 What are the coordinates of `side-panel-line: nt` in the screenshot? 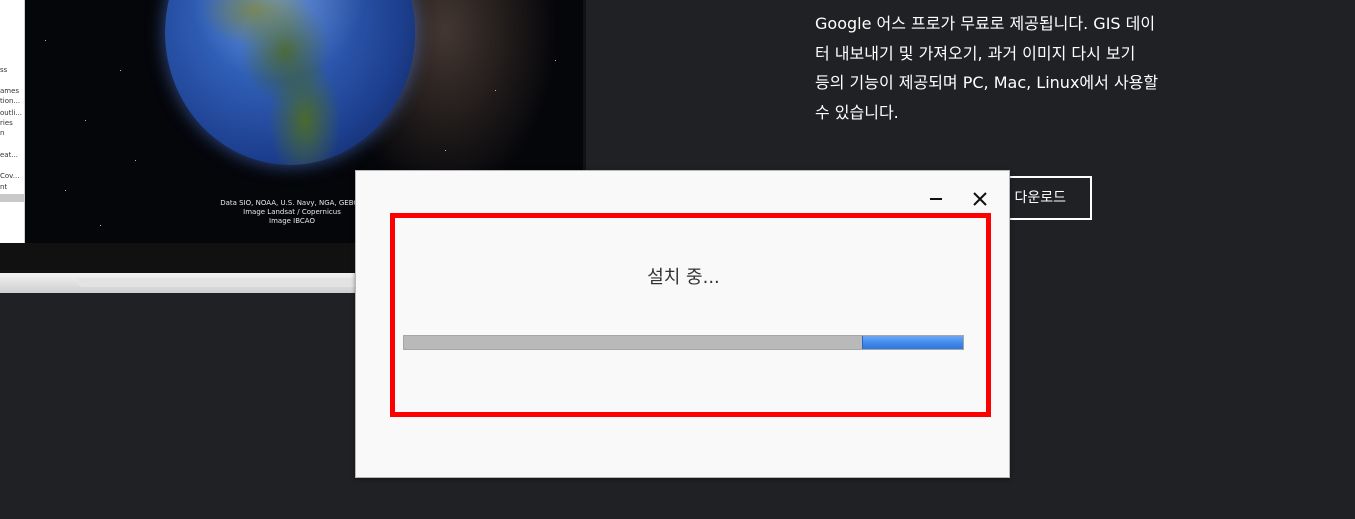 It's located at (4, 187).